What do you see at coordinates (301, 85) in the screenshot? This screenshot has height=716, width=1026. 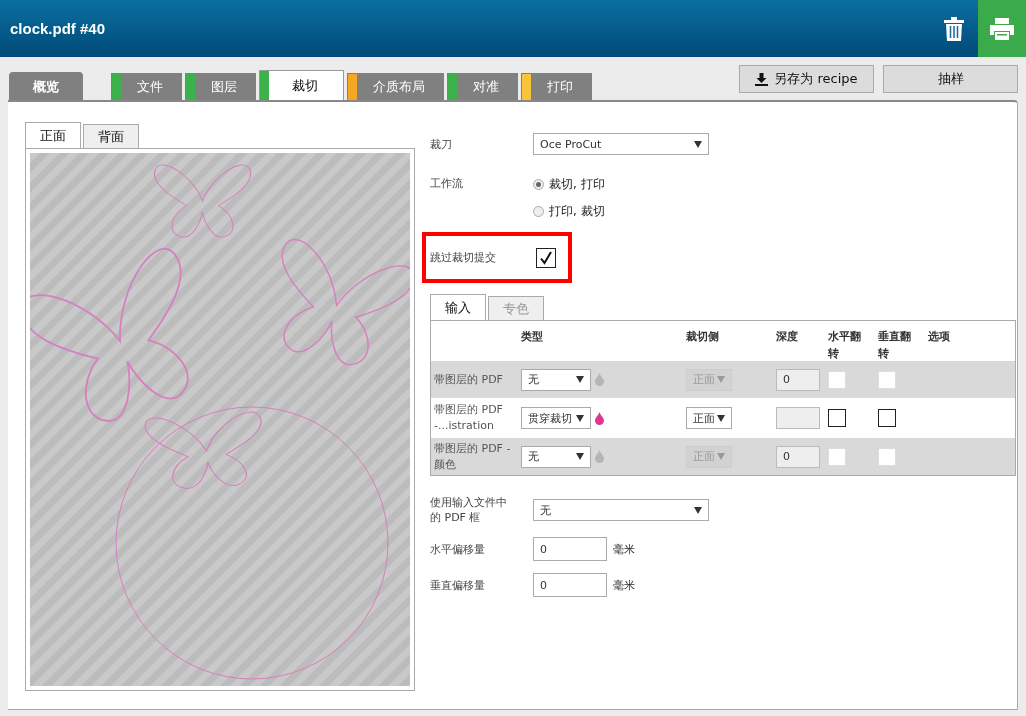 I see `step-tab: 裁切` at bounding box center [301, 85].